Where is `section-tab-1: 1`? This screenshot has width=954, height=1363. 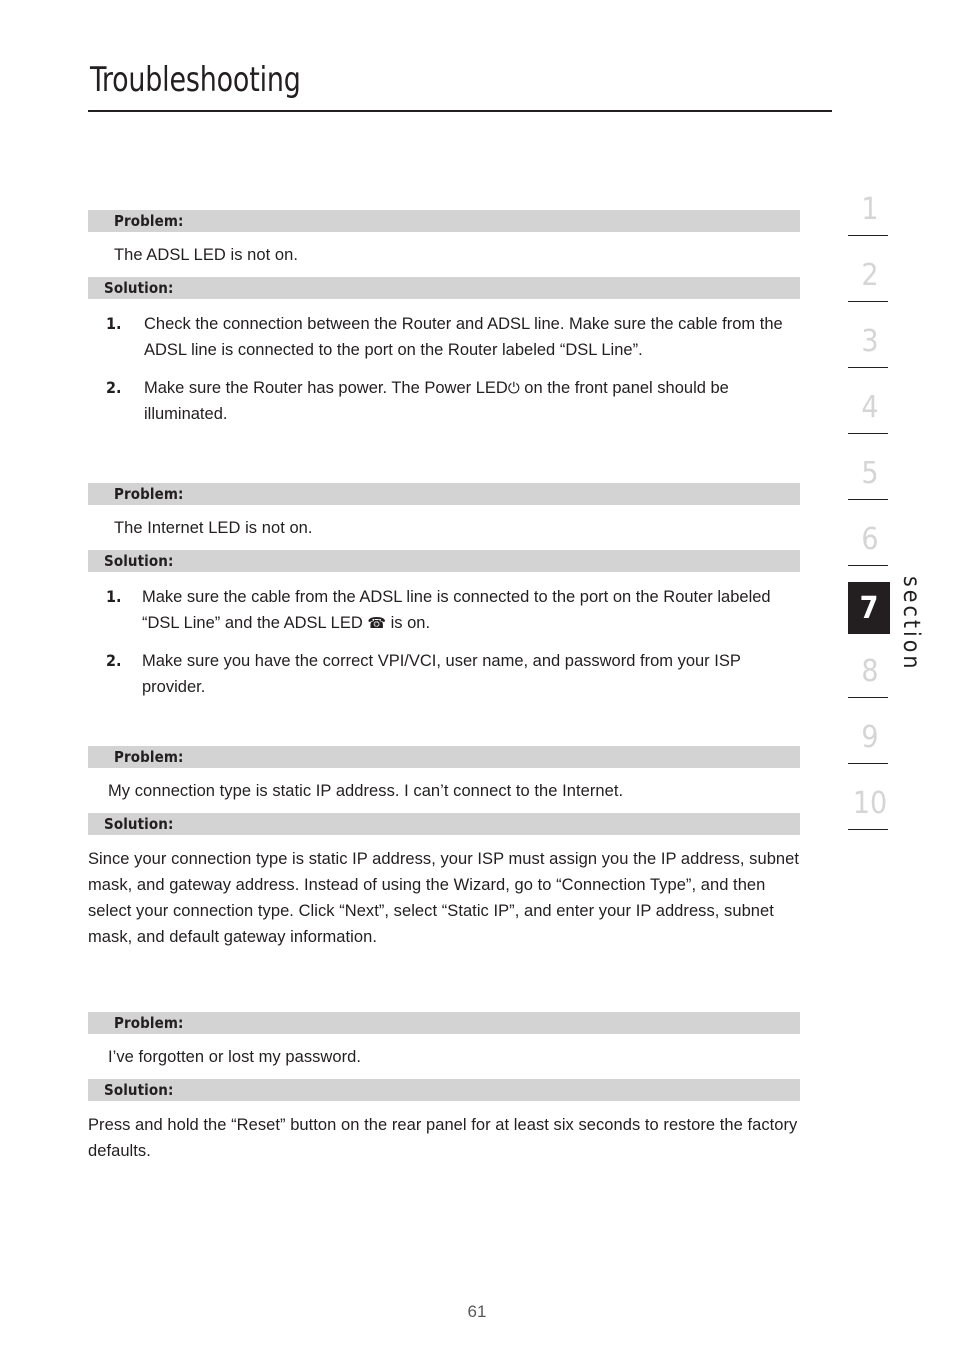
section-tab-1: 1 is located at coordinates (870, 221).